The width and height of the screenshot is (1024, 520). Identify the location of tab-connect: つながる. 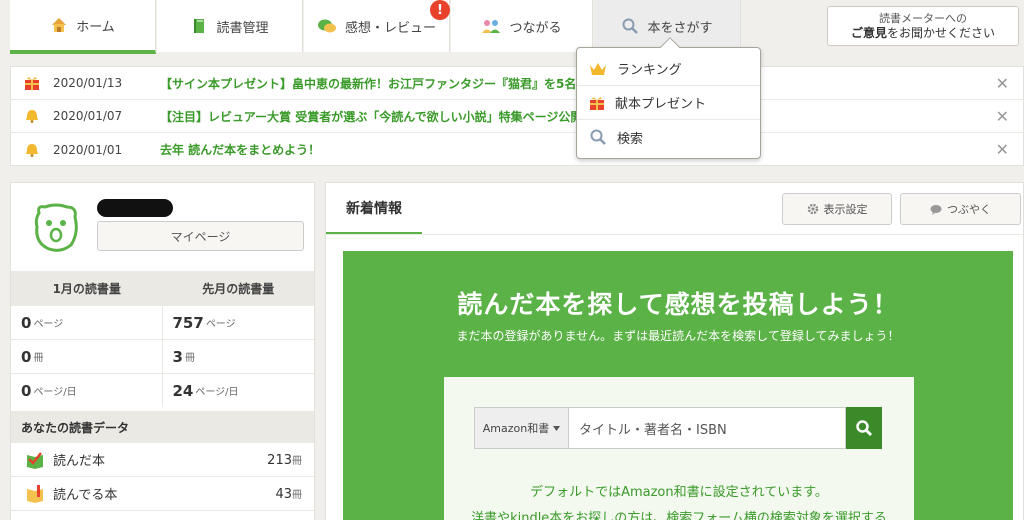
(522, 26).